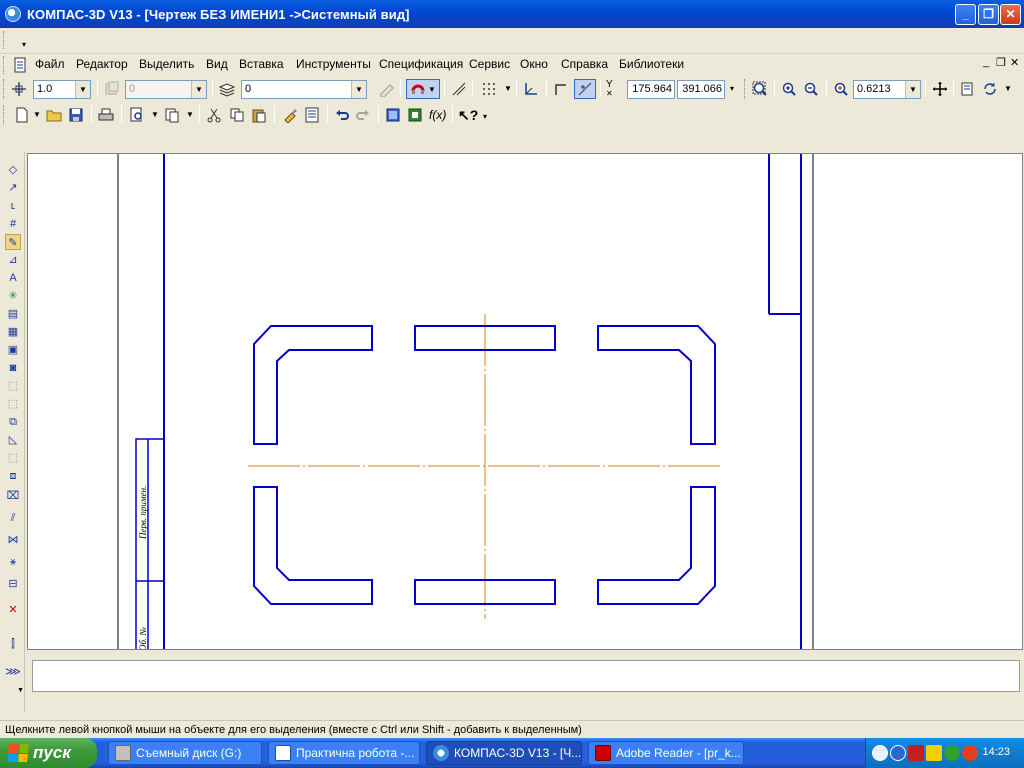 Image resolution: width=1024 pixels, height=768 pixels. I want to click on layers-icon, so click(227, 89).